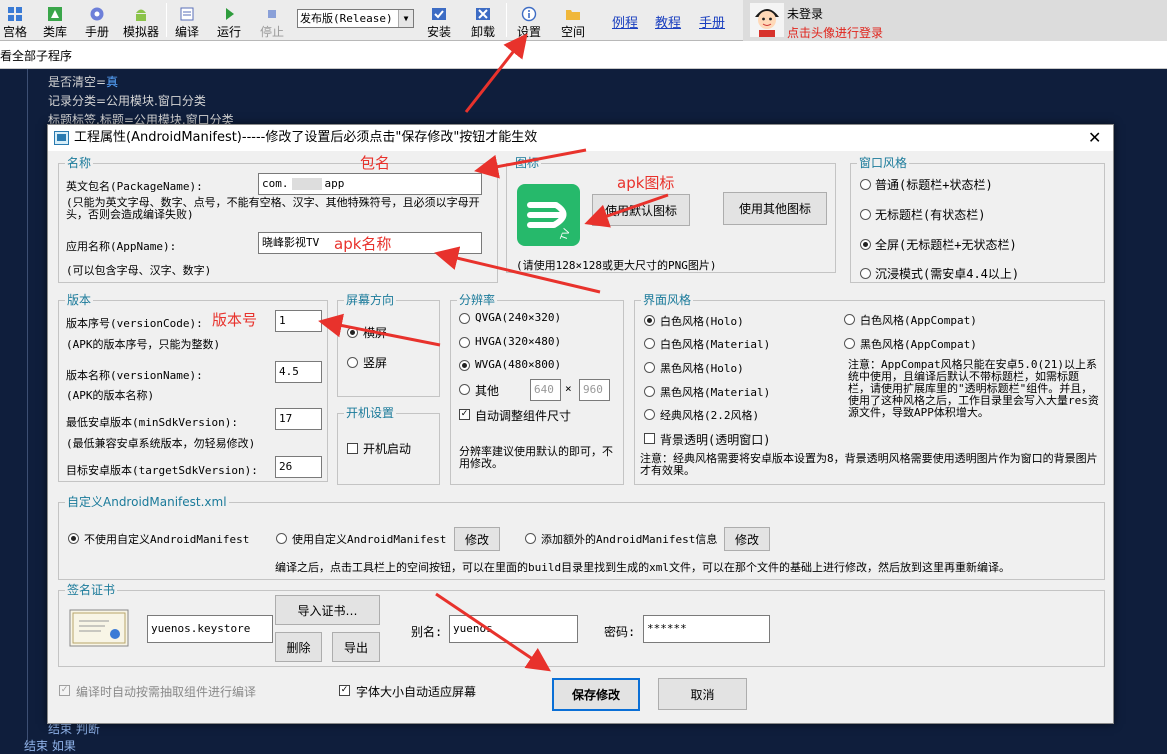 This screenshot has height=754, width=1167. I want to click on subroutine-bar: 看全部子程序, so click(583, 55).